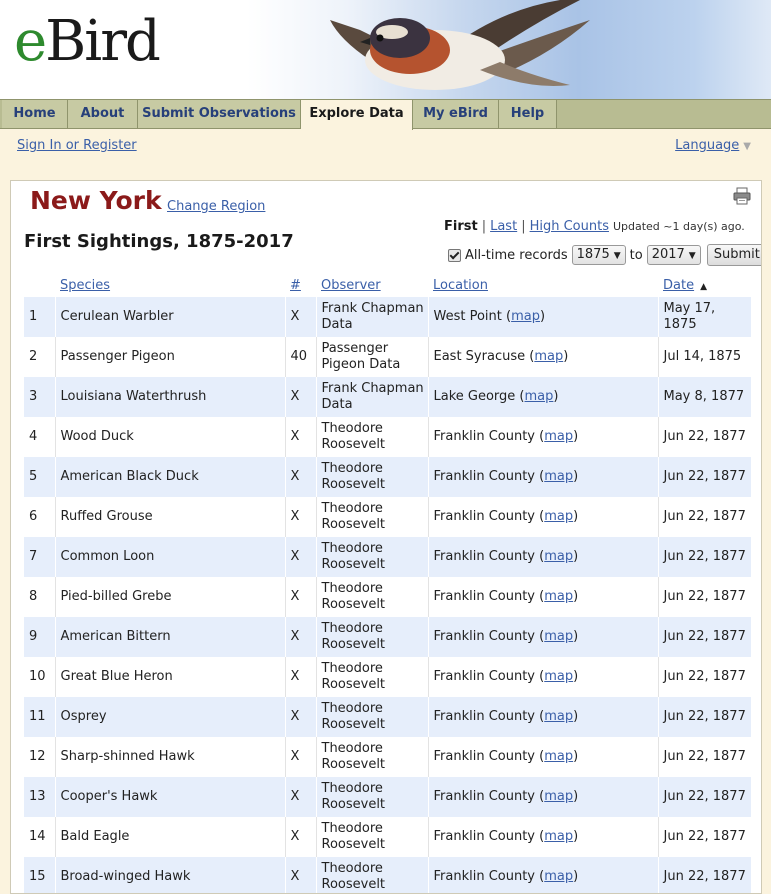 This screenshot has height=894, width=771. What do you see at coordinates (678, 226) in the screenshot?
I see `updated-status: Updated ~1 day(s) ago.` at bounding box center [678, 226].